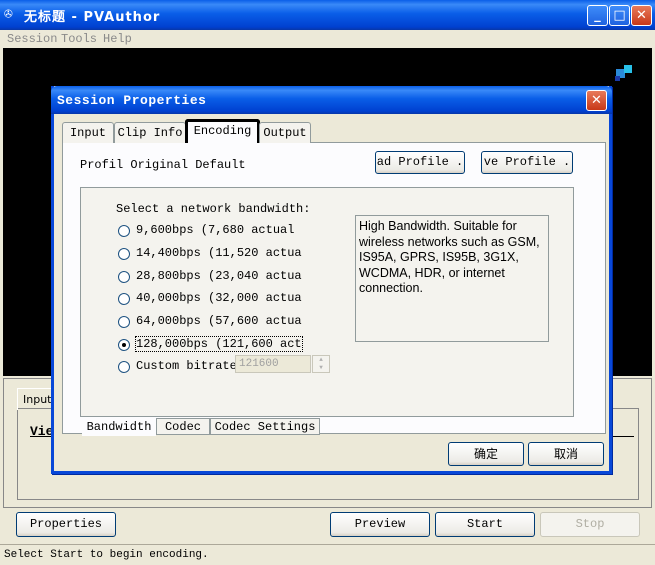 Image resolution: width=655 pixels, height=565 pixels. I want to click on menu-session: Session, so click(32, 39).